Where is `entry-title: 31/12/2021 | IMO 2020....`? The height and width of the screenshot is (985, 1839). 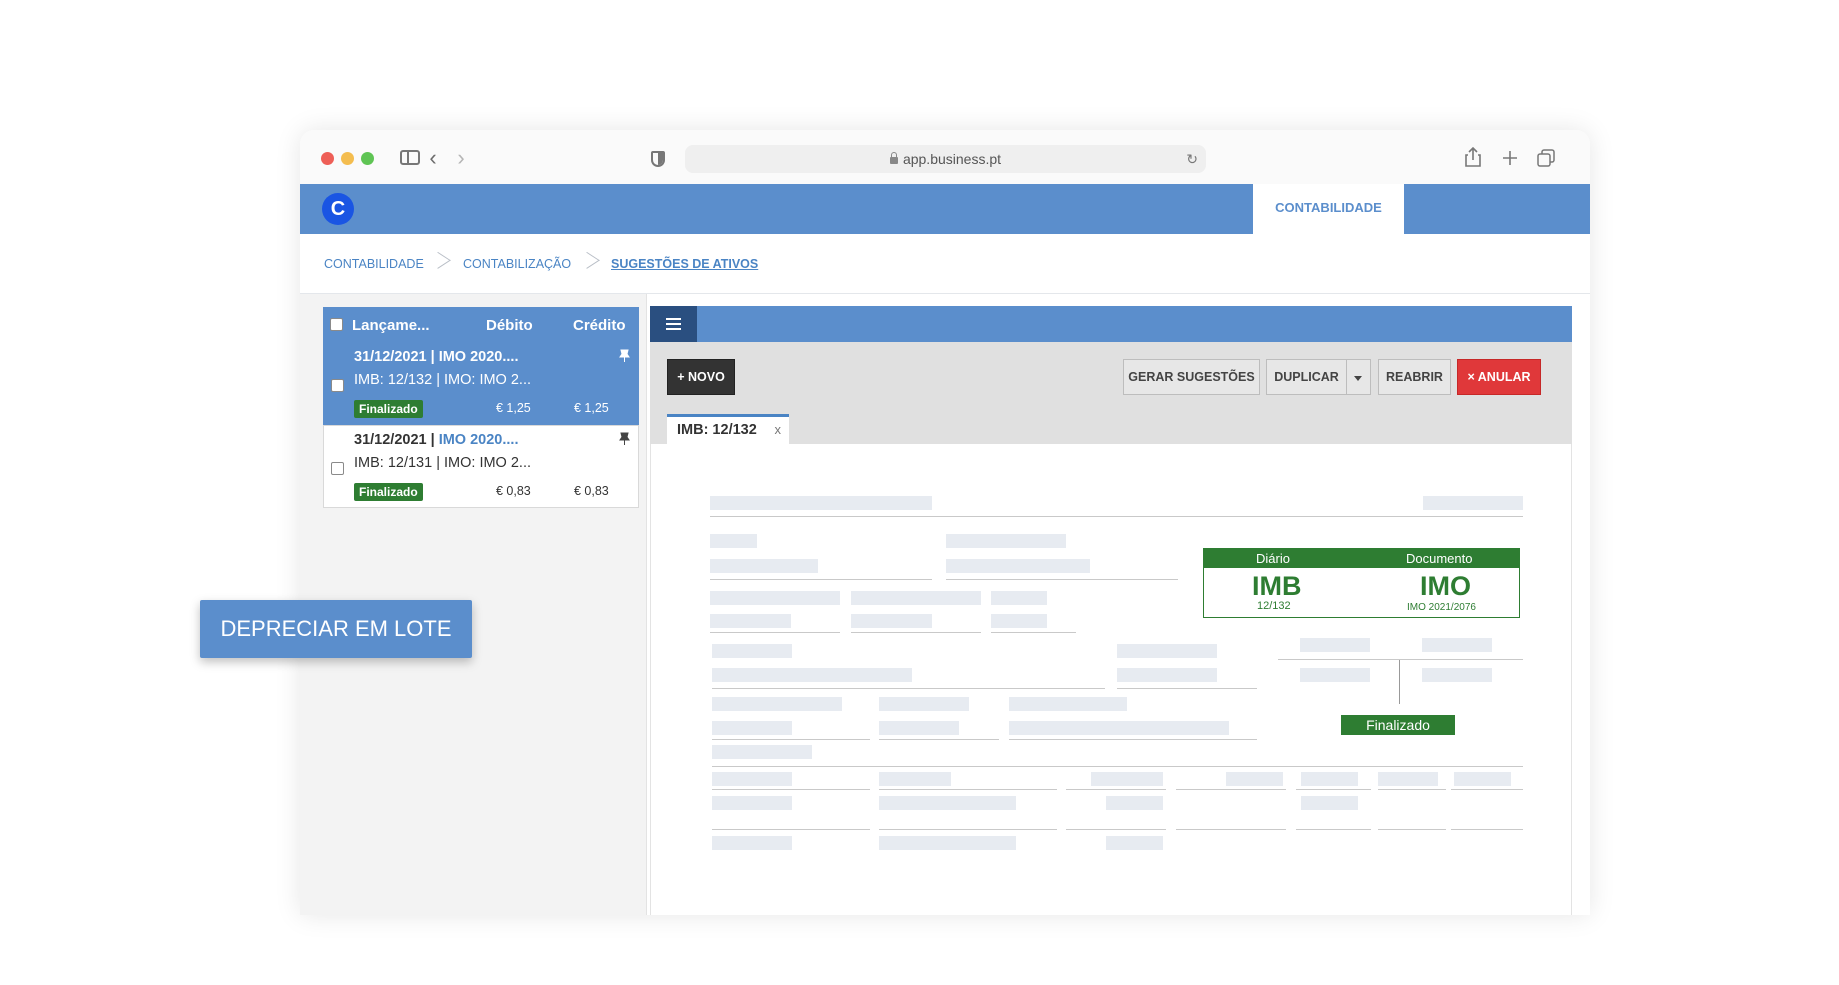 entry-title: 31/12/2021 | IMO 2020.... is located at coordinates (436, 357).